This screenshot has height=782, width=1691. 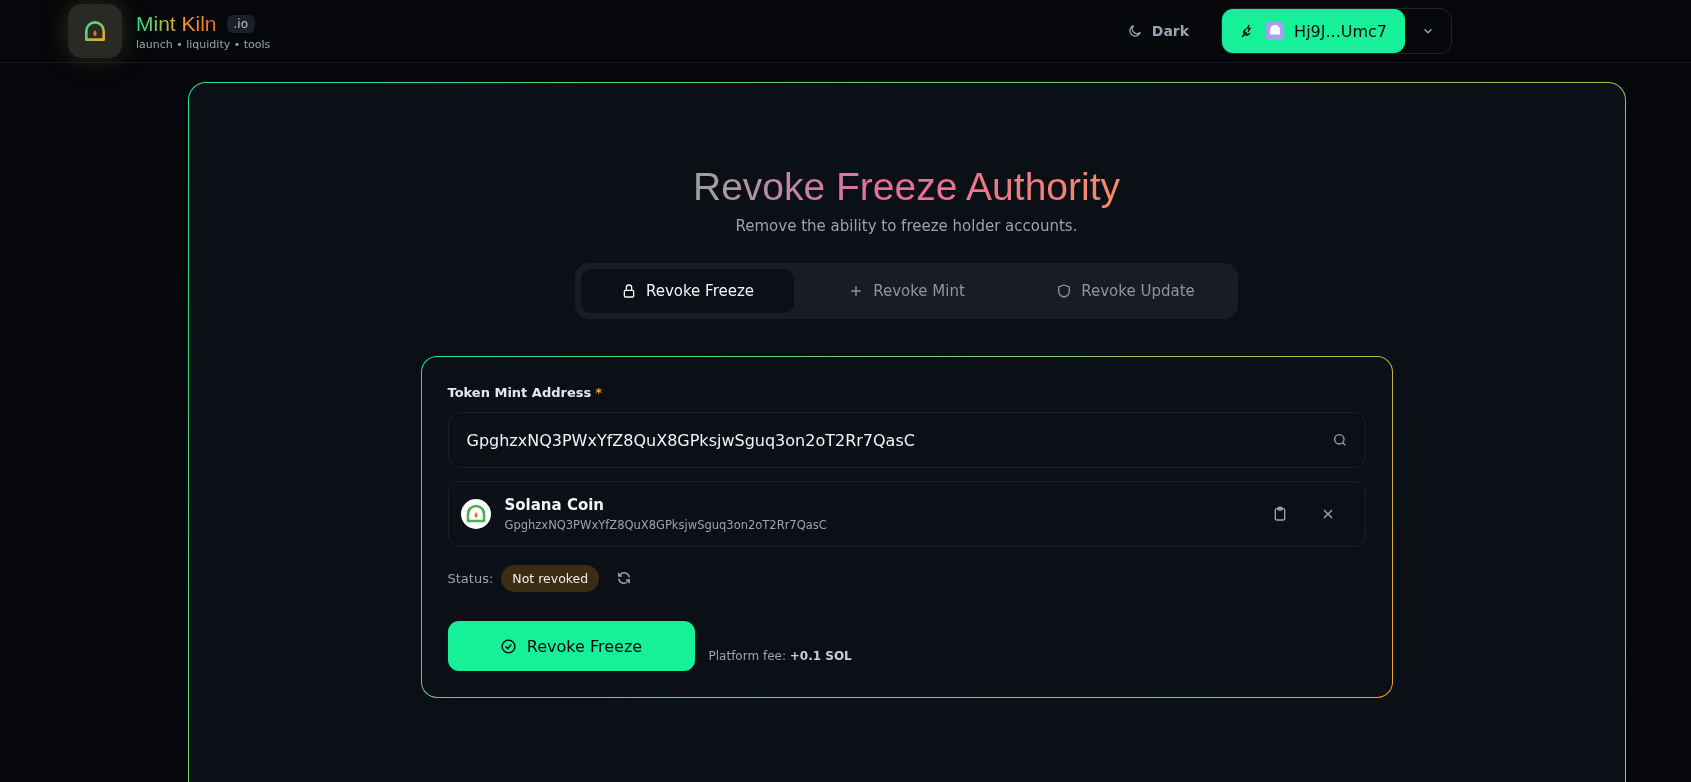 What do you see at coordinates (1275, 31) in the screenshot?
I see `ghost-avatar-icon` at bounding box center [1275, 31].